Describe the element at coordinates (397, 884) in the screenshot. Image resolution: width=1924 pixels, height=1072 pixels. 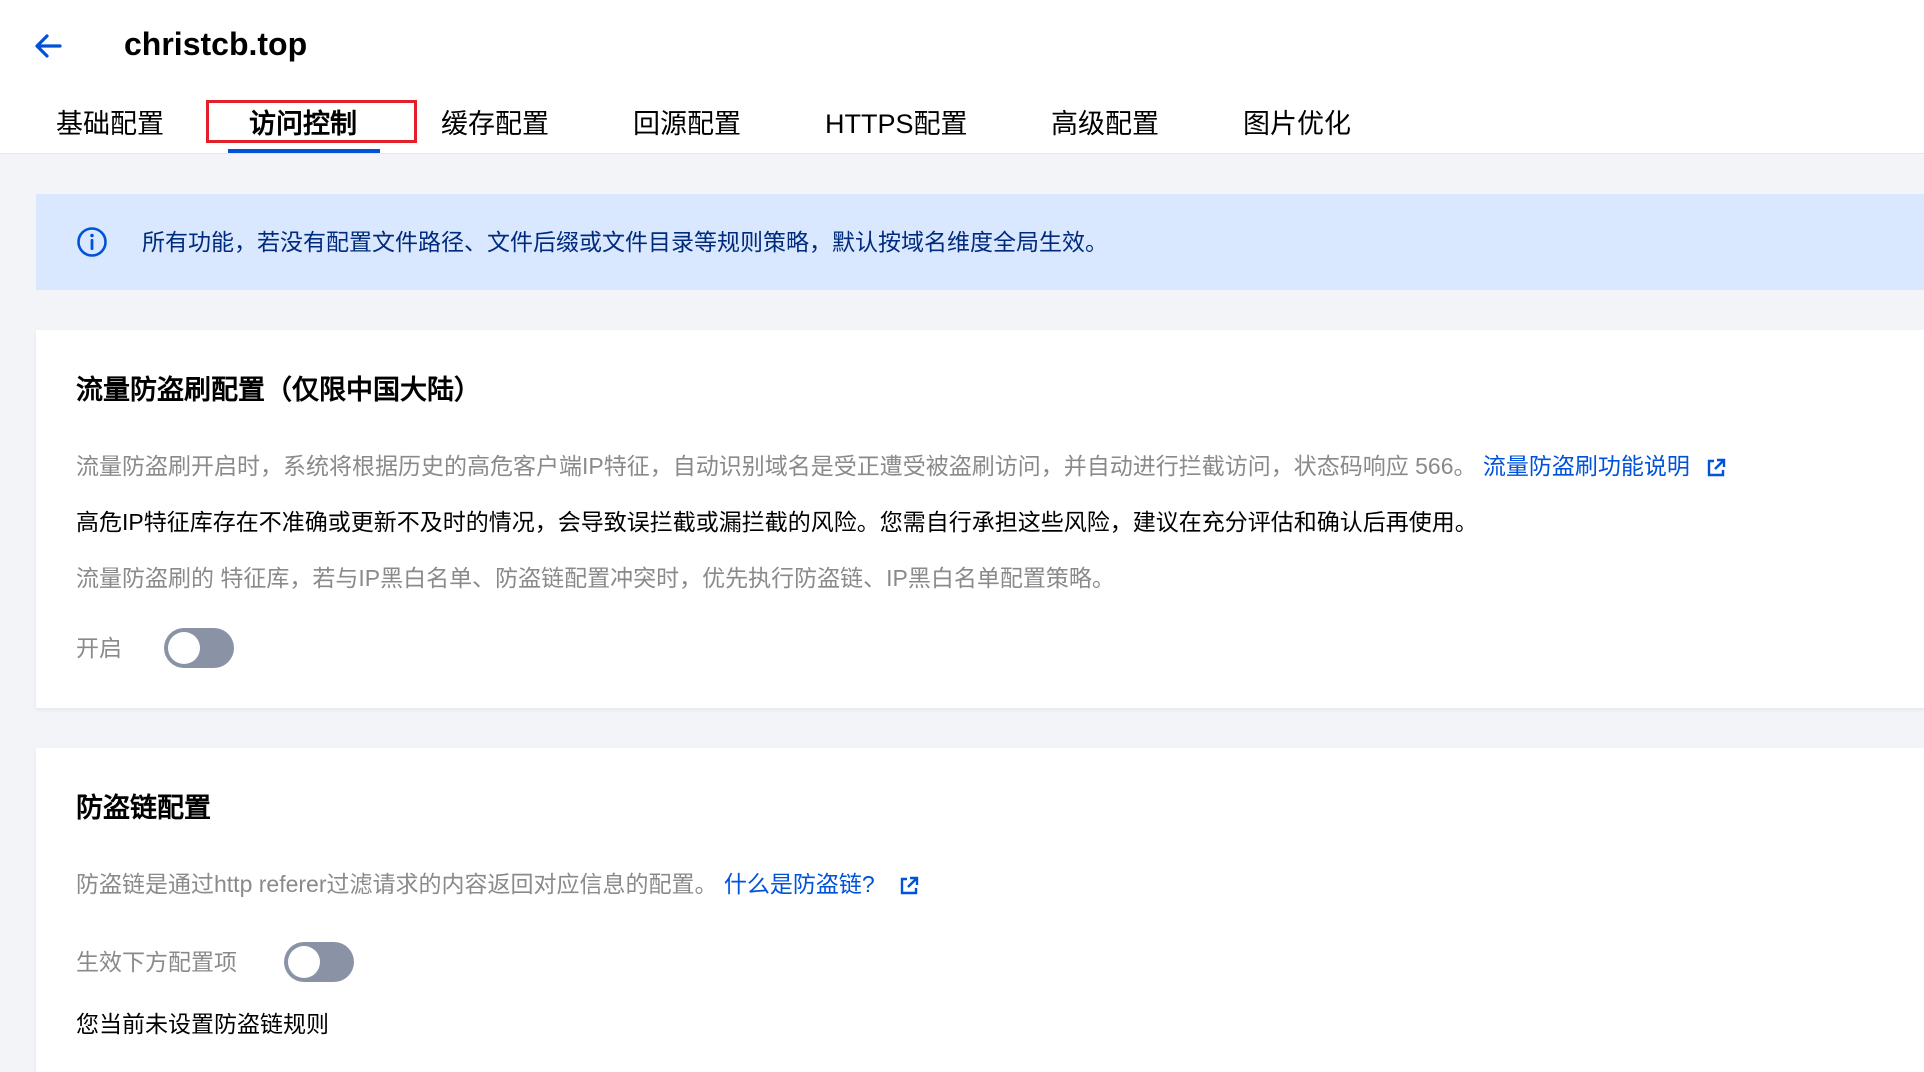
I see `referer-card-description-text: 防盗链是通过http referer过滤请求的内容返回对应信息的配置。` at that location.